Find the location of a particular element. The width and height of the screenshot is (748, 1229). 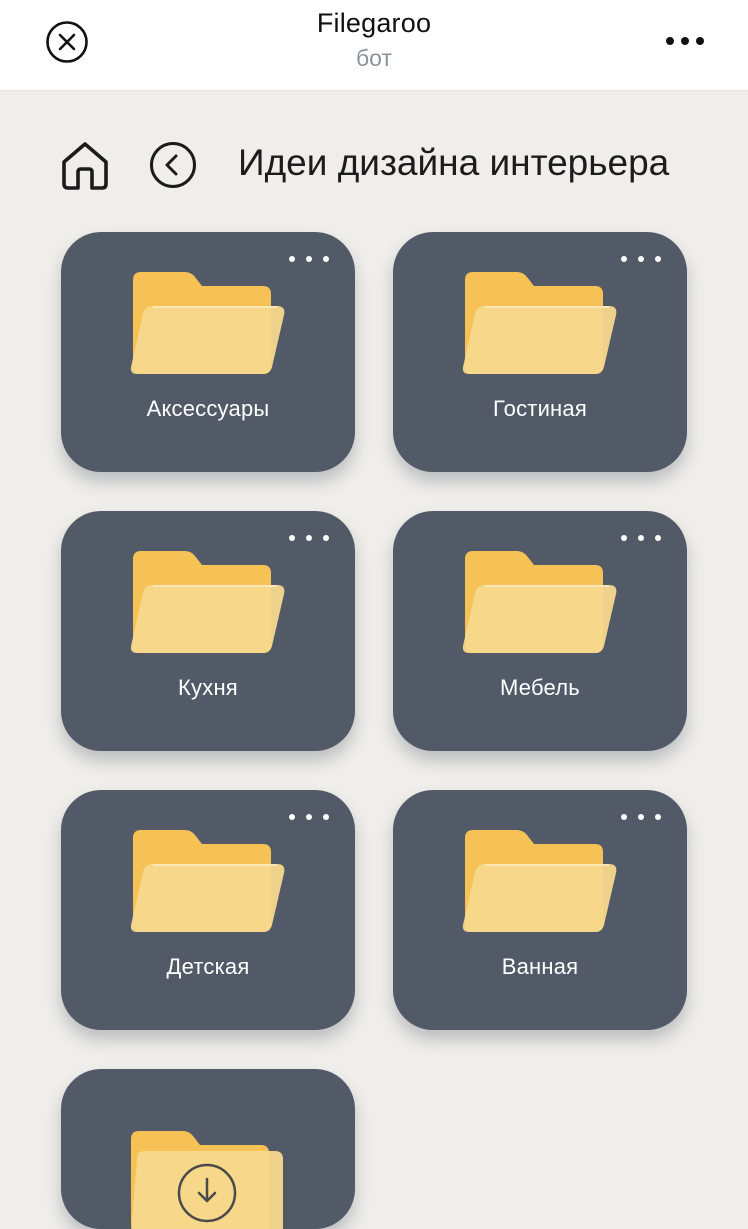

folder-card: Ванная is located at coordinates (540, 910).